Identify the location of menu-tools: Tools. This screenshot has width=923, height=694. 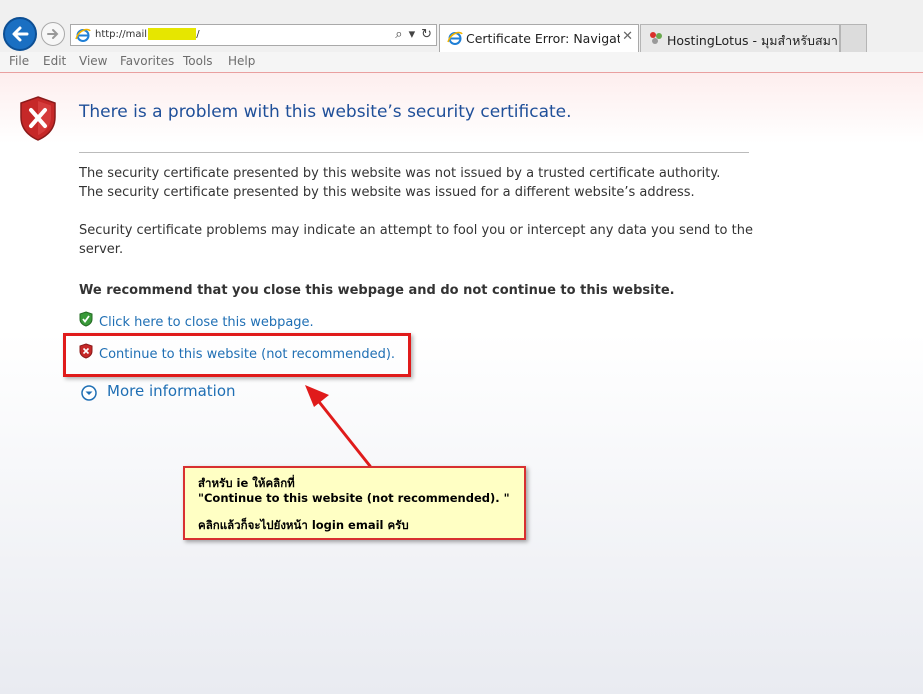
(198, 61).